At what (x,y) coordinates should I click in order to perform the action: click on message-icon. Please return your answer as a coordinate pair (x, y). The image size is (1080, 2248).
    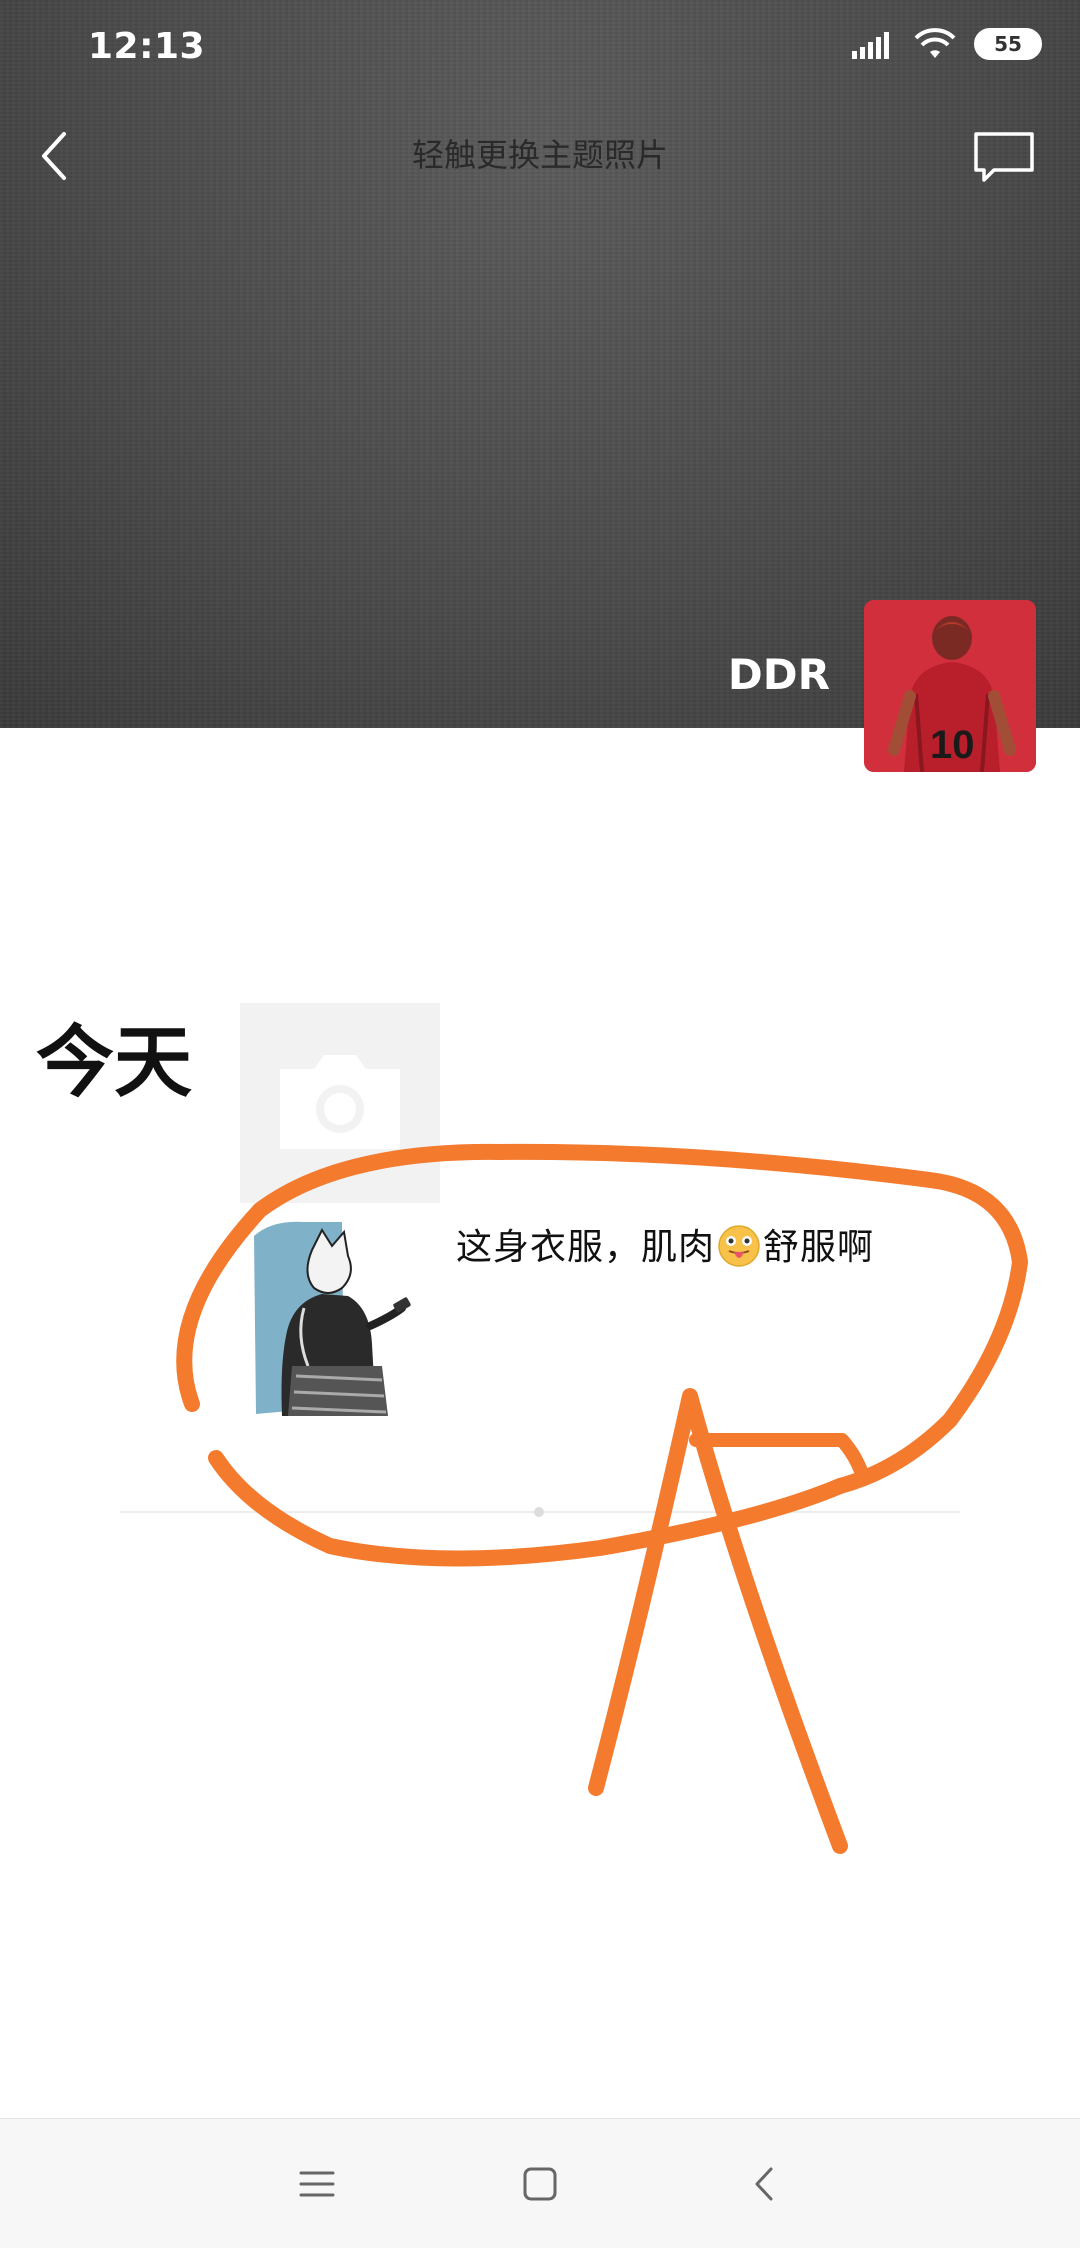
    Looking at the image, I should click on (1004, 158).